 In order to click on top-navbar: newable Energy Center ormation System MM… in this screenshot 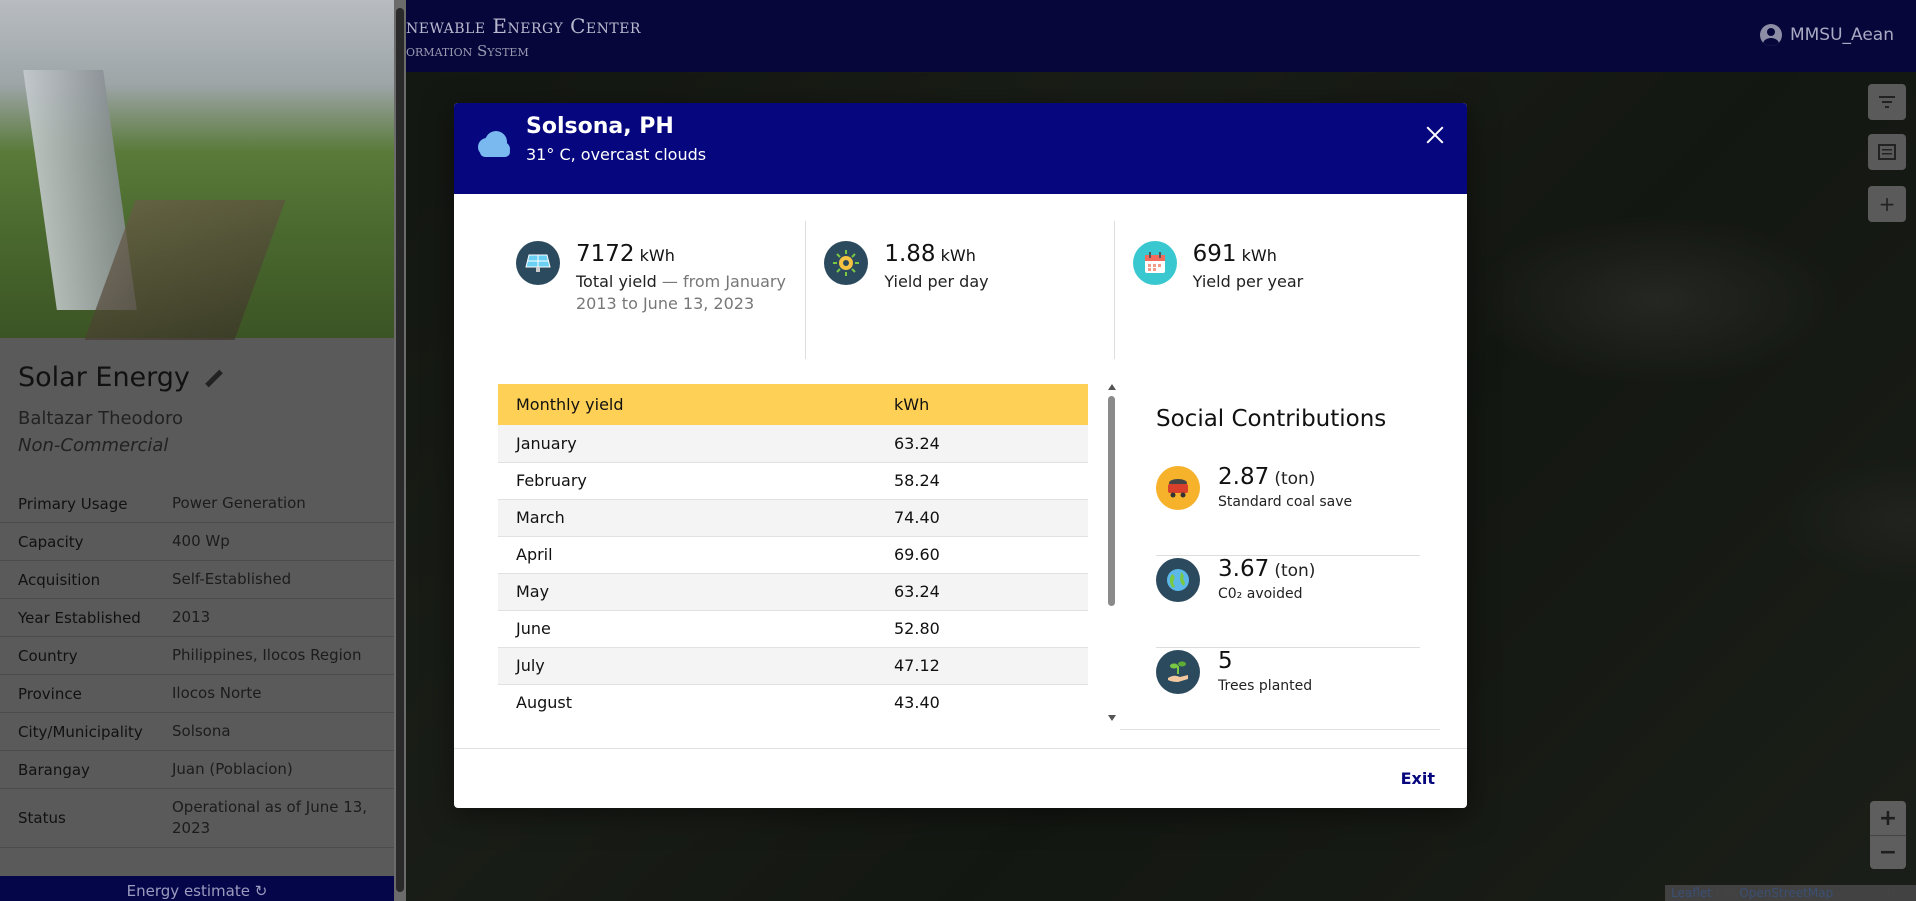, I will do `click(1161, 36)`.